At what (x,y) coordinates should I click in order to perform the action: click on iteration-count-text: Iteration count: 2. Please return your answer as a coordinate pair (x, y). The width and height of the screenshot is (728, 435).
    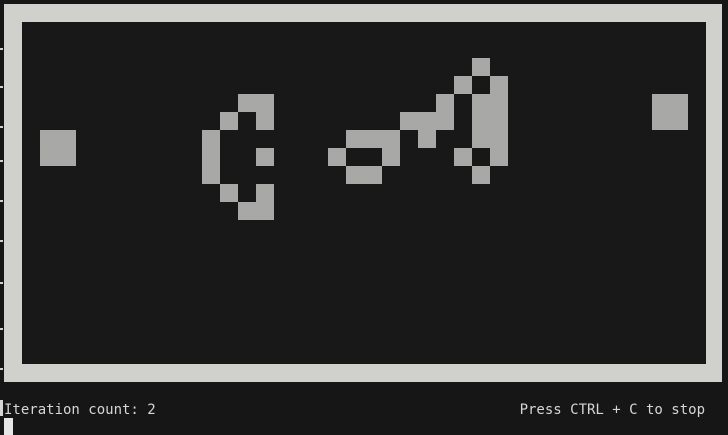
    Looking at the image, I should click on (80, 410).